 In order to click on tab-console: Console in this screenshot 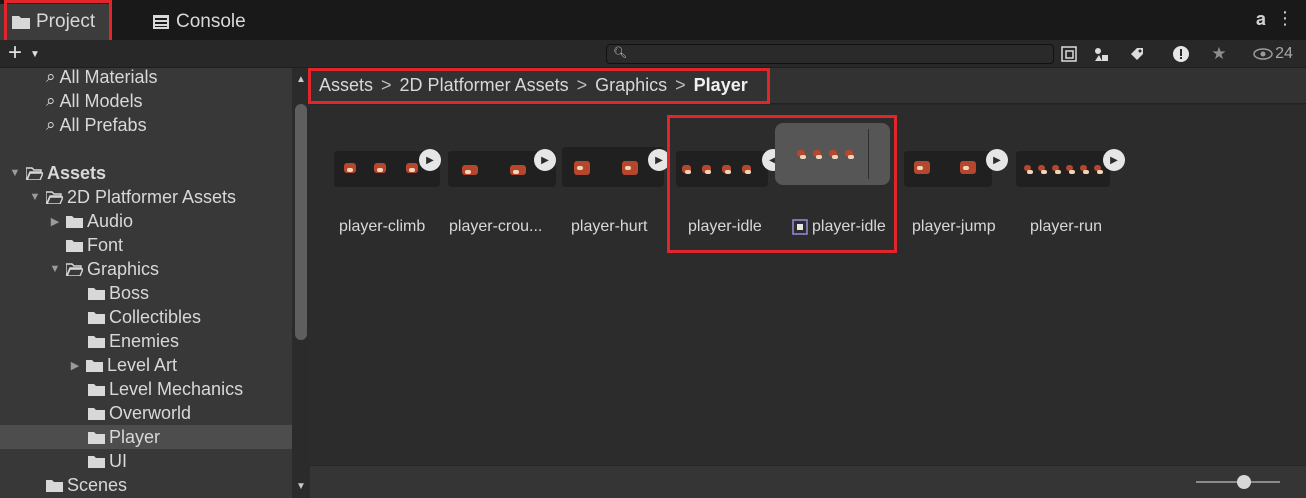, I will do `click(205, 22)`.